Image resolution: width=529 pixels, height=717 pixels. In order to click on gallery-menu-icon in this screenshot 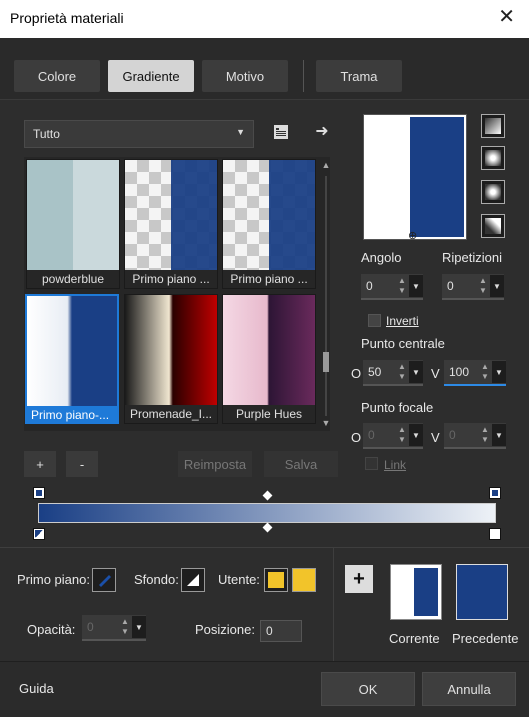, I will do `click(281, 133)`.